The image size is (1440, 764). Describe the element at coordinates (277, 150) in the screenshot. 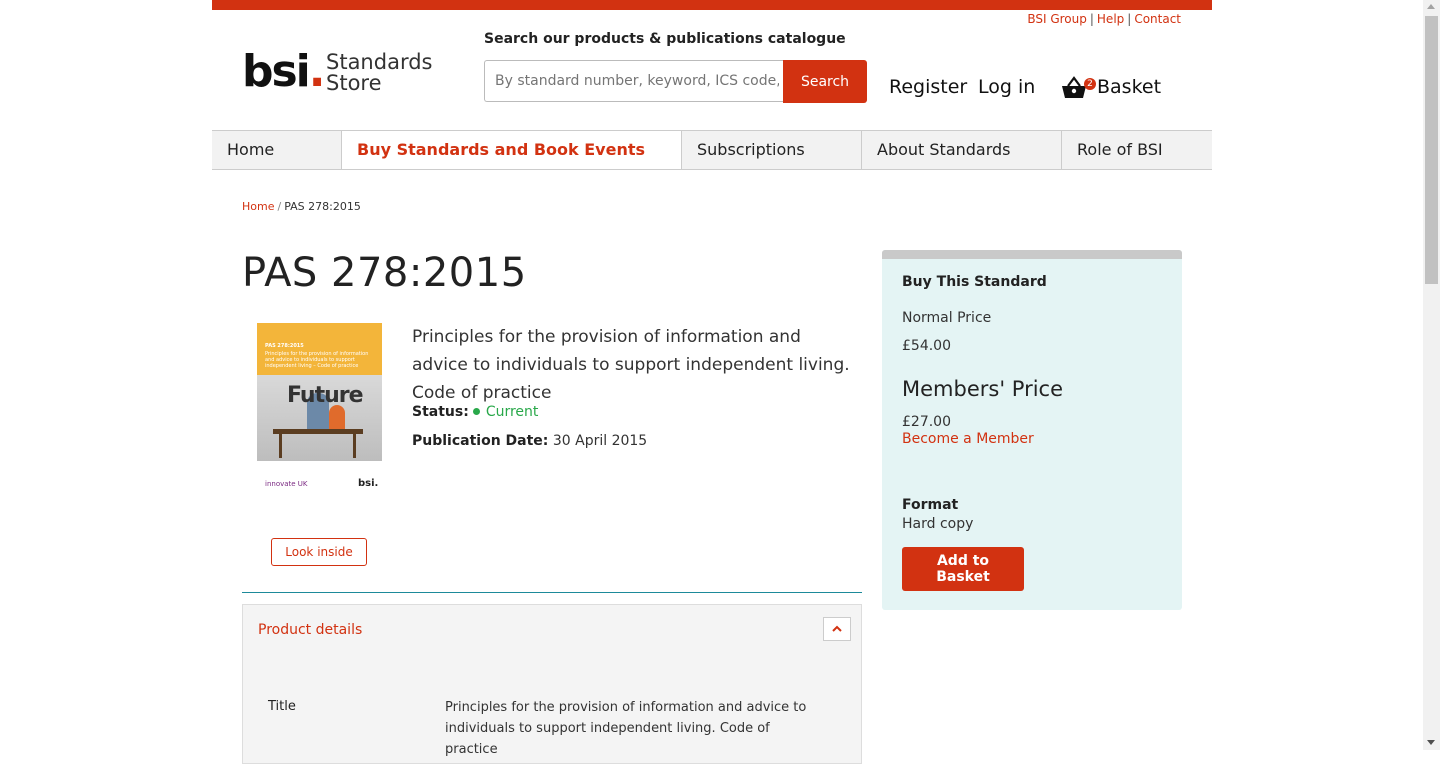

I see `nav-home: Home` at that location.